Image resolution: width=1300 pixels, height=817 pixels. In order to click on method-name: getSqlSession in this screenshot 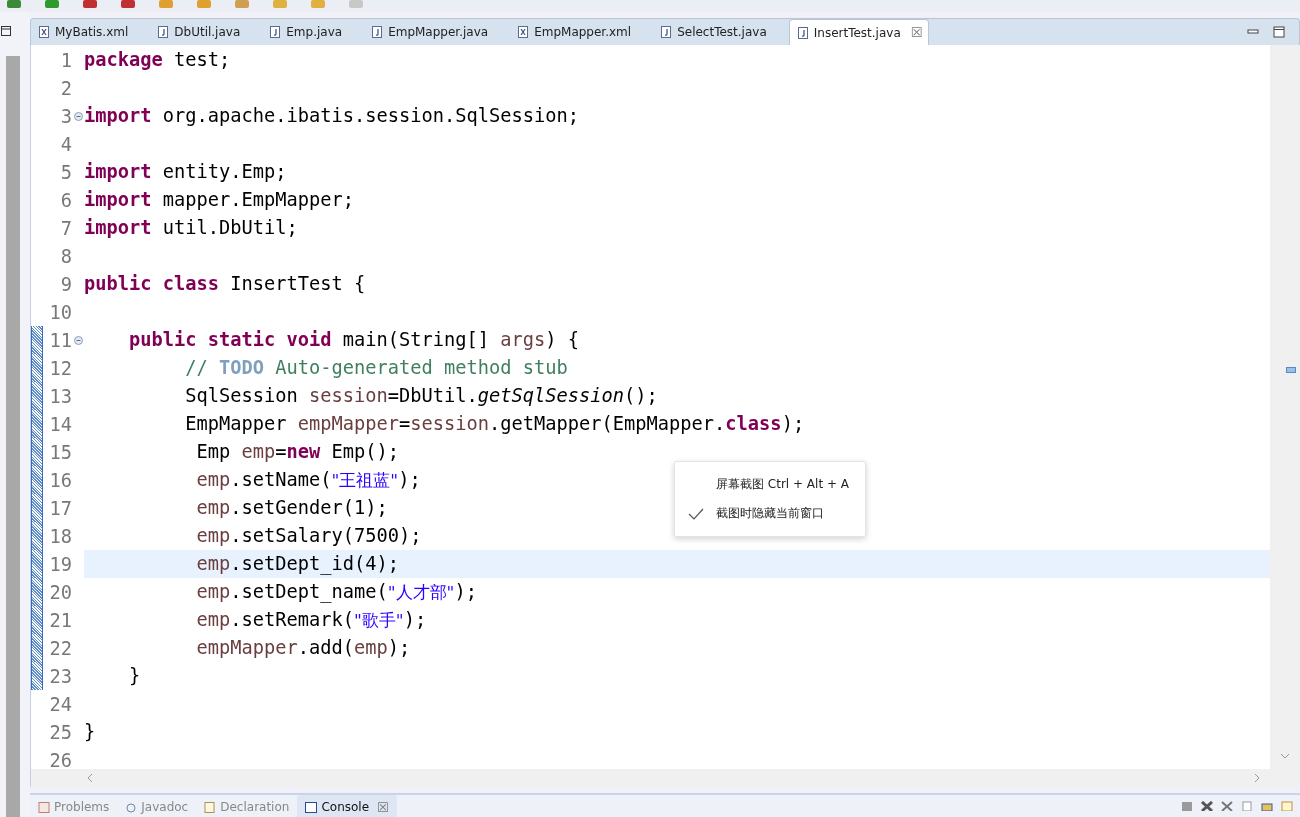, I will do `click(551, 395)`.